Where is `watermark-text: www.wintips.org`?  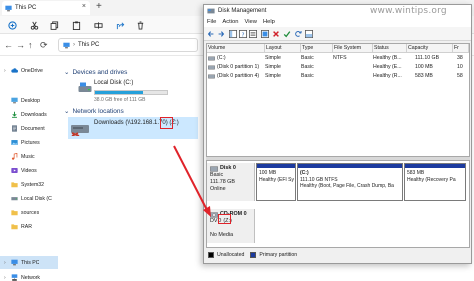
watermark-text: www.wintips.org is located at coordinates (408, 11).